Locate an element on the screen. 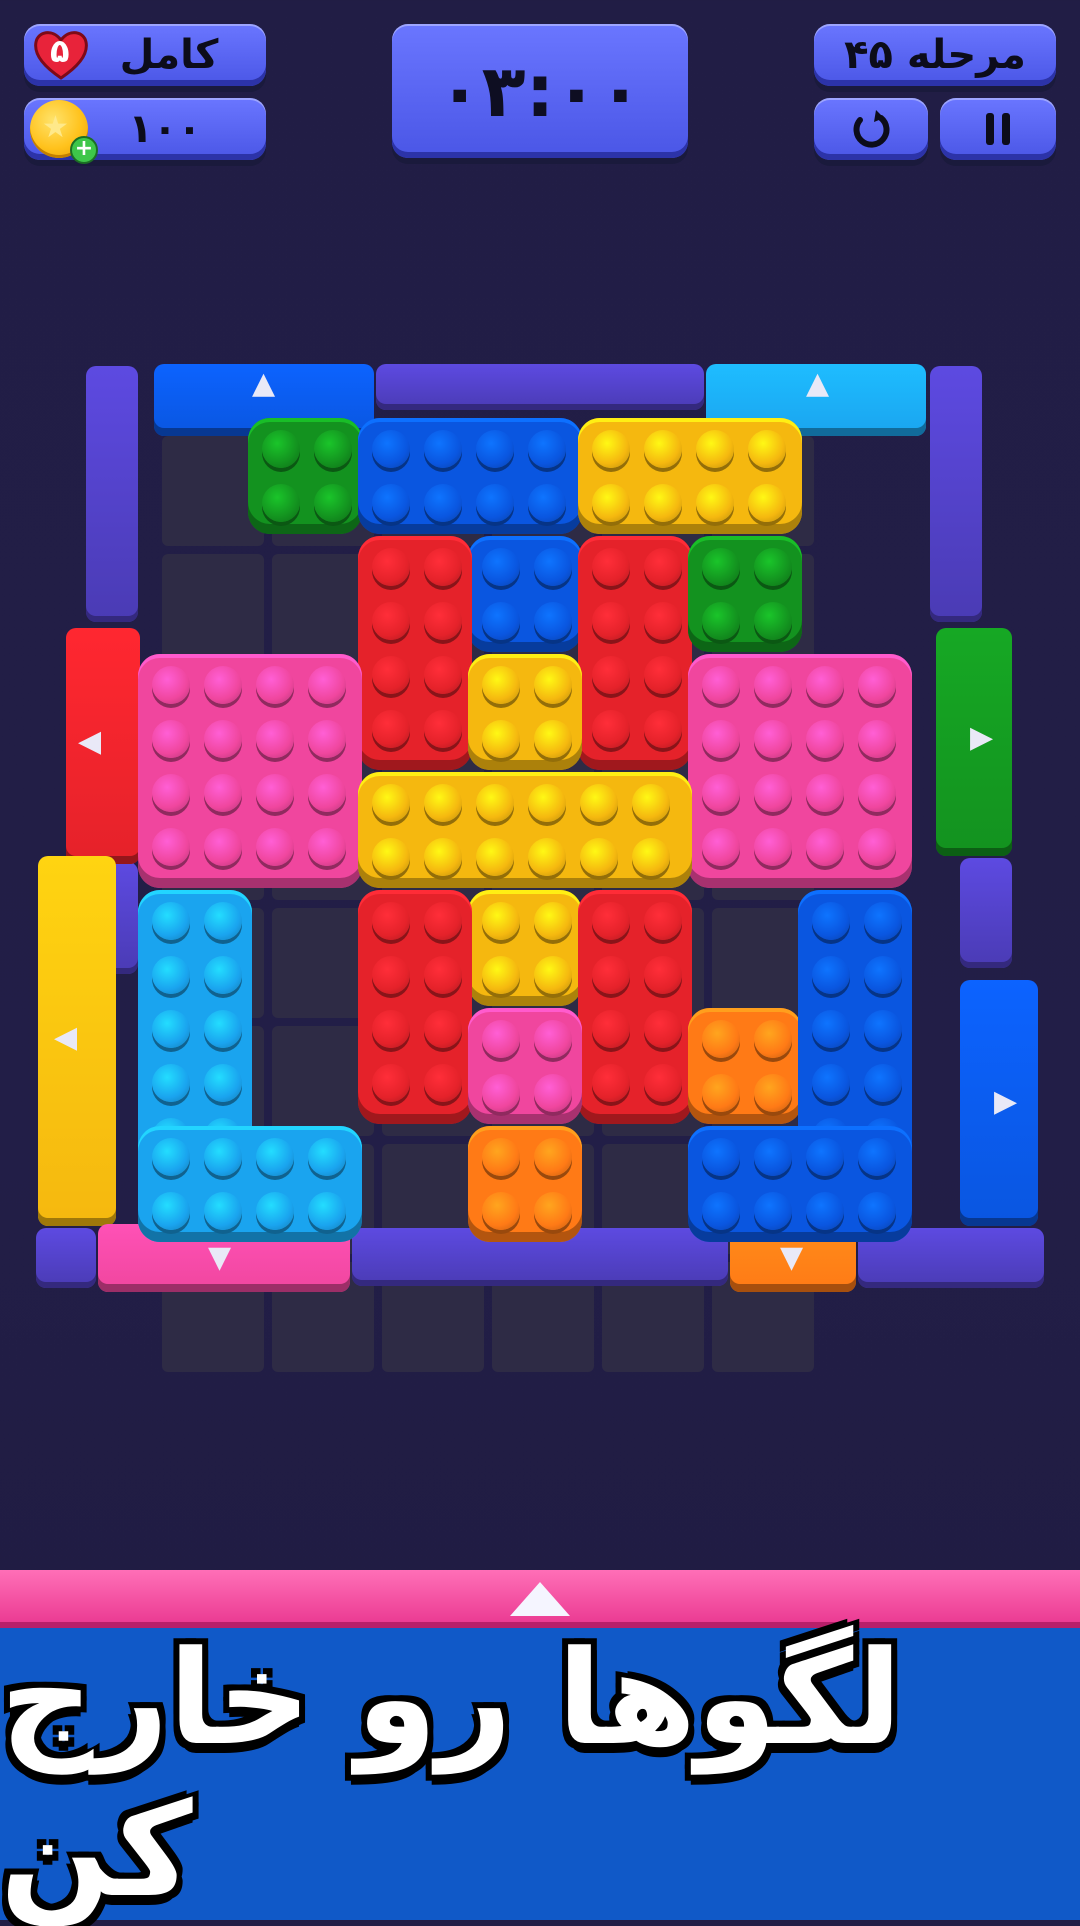 The height and width of the screenshot is (1926, 1080). gate-arrow-icon: ▼ is located at coordinates (220, 1257).